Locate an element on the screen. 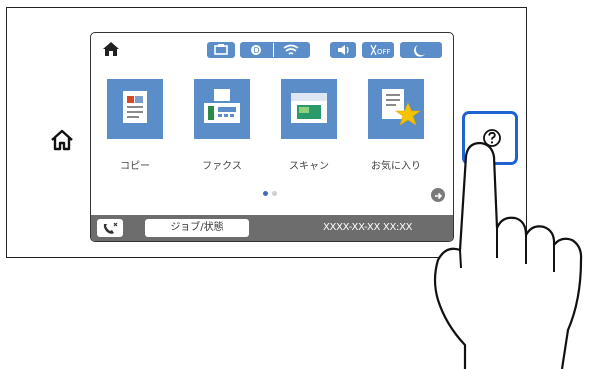 This screenshot has height=369, width=597. app-tiles: コピー ファクス スキャン お気に入り is located at coordinates (280, 125).